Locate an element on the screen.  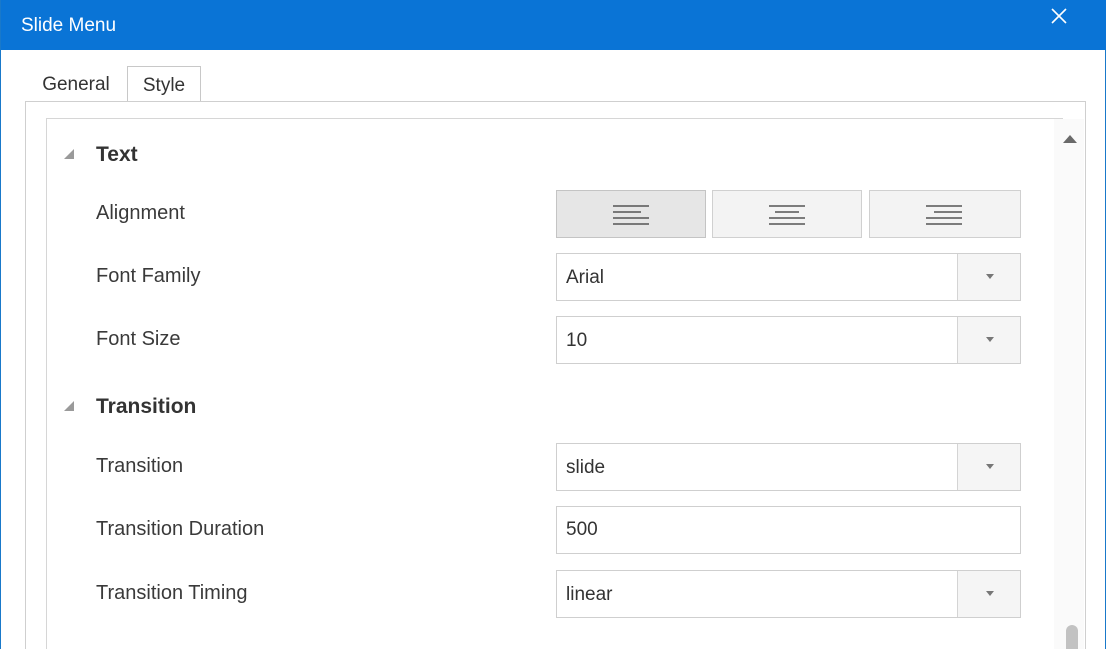
scrollbar-thumb is located at coordinates (1072, 637).